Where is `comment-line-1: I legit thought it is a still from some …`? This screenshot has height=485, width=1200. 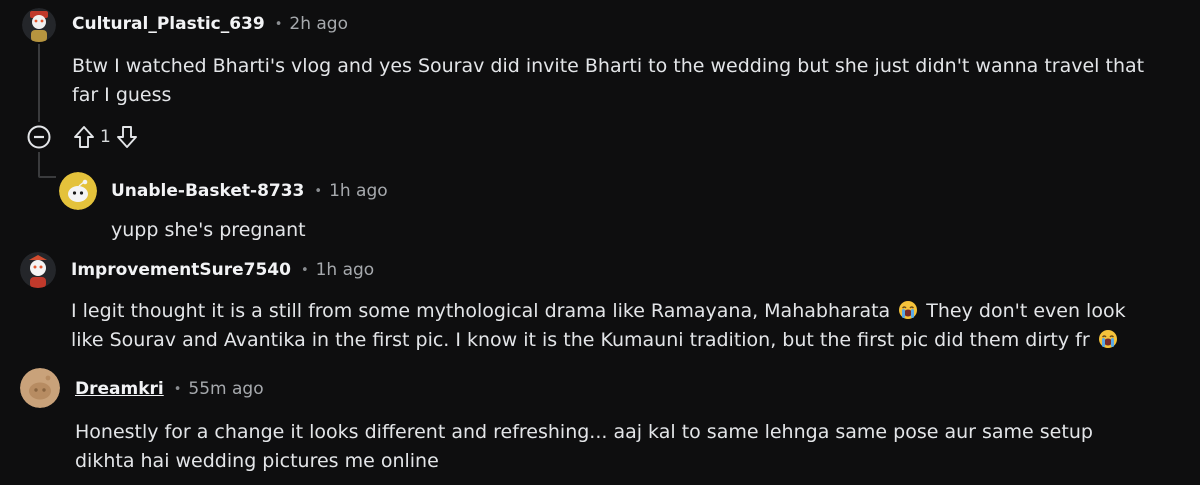
comment-line-1: I legit thought it is a still from some … is located at coordinates (598, 311).